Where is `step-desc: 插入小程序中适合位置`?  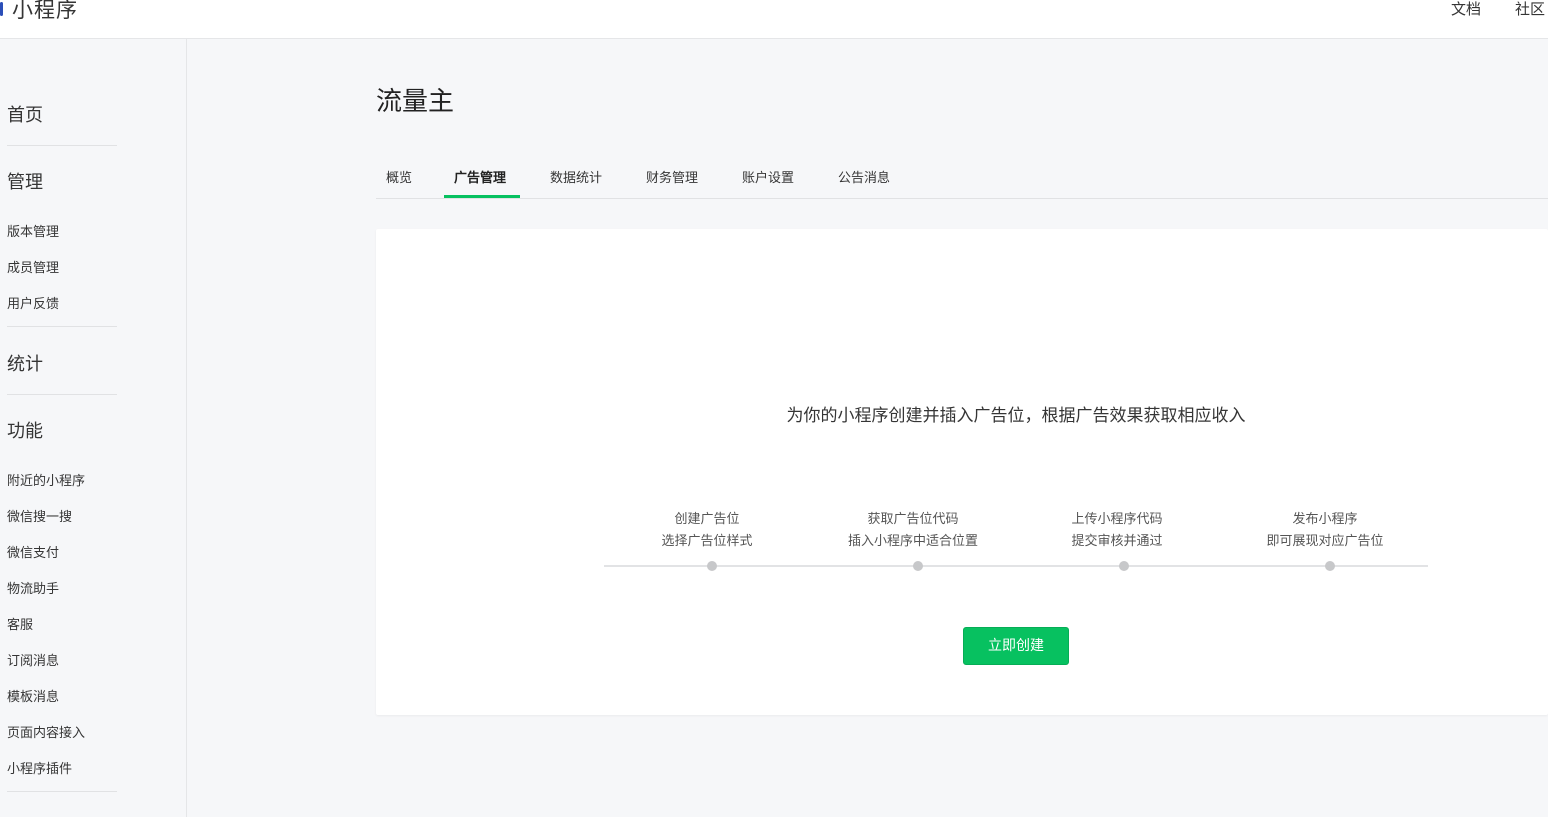 step-desc: 插入小程序中适合位置 is located at coordinates (912, 541).